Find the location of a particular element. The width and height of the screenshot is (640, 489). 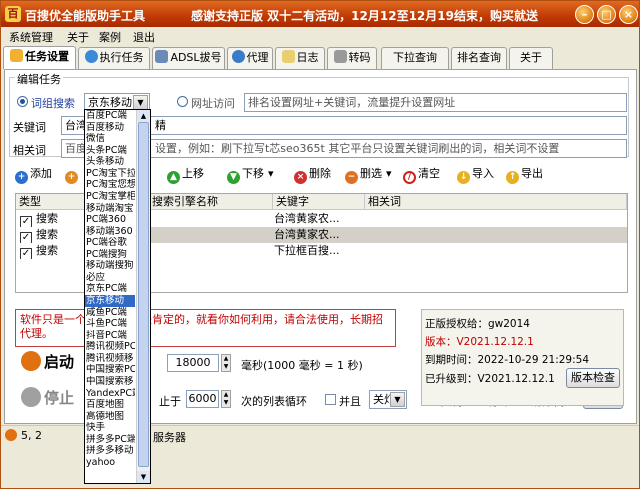

license-version: 版本：V2021.12.12.1 is located at coordinates (479, 342).